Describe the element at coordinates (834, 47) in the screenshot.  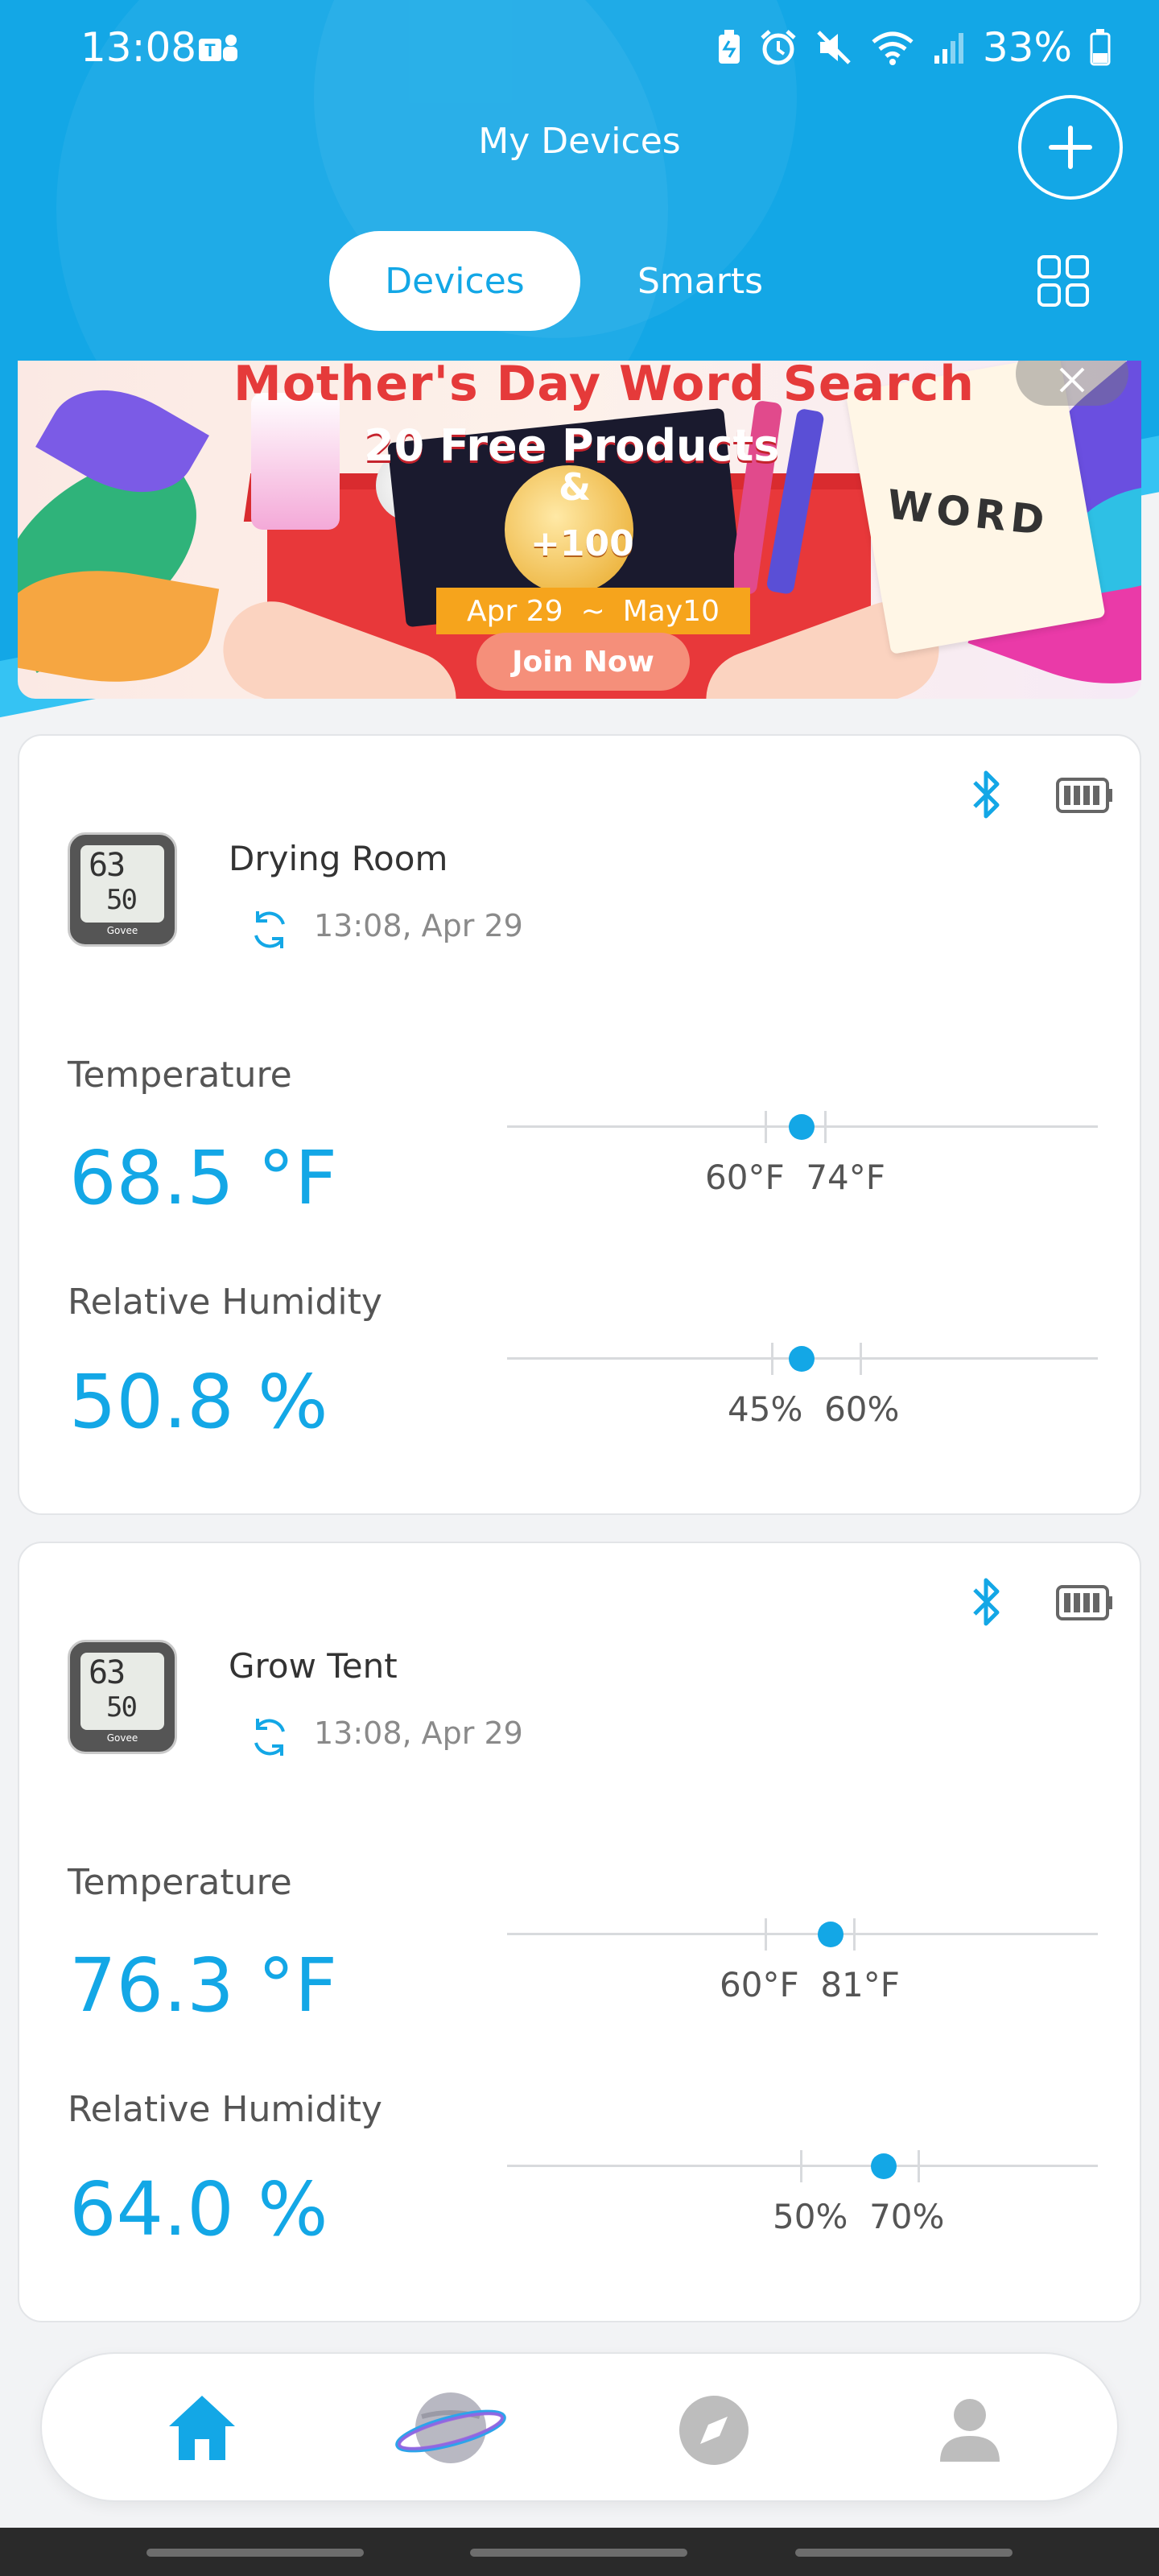
I see `mute-icon` at that location.